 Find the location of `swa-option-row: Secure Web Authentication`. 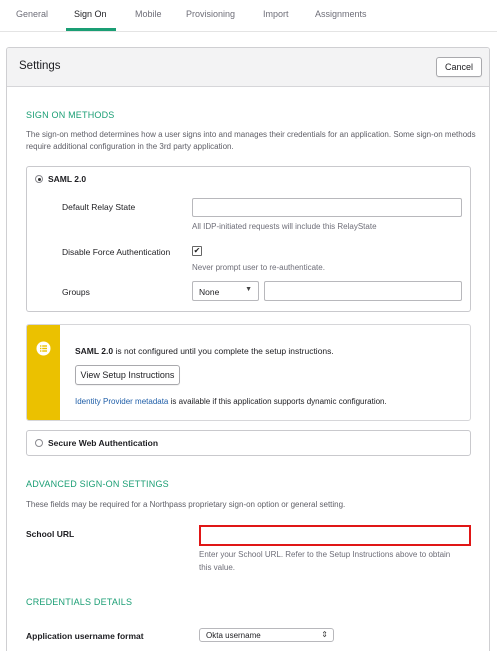

swa-option-row: Secure Web Authentication is located at coordinates (248, 443).